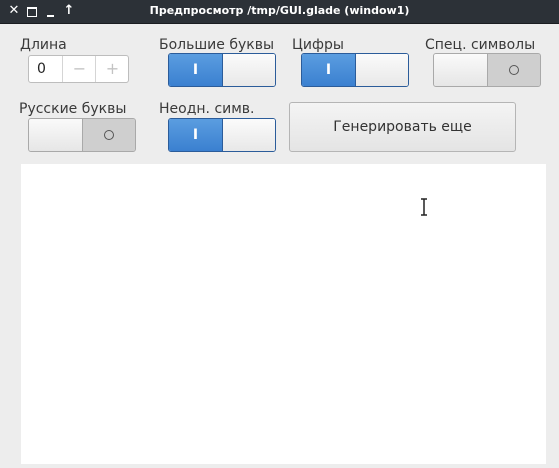 The image size is (559, 468). Describe the element at coordinates (402, 127) in the screenshot. I see `generate-more-button: Генерировать еще` at that location.